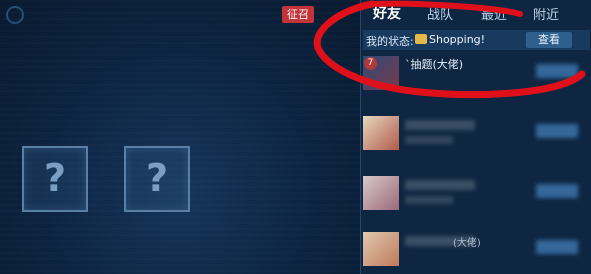 This screenshot has width=591, height=274. Describe the element at coordinates (434, 64) in the screenshot. I see `friend-name: `抽题(大佬)` at that location.